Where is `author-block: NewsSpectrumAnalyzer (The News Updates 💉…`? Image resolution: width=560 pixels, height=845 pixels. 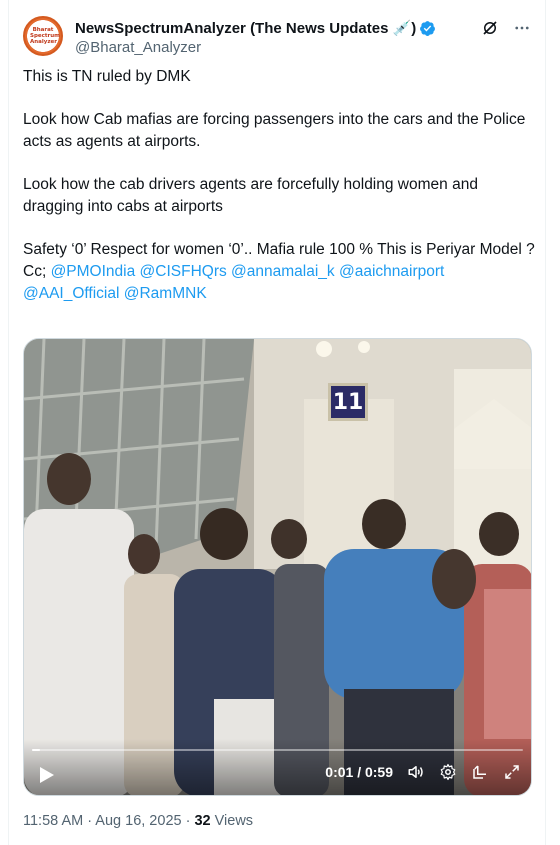
author-block: NewsSpectrumAnalyzer (The News Updates 💉… is located at coordinates (255, 37).